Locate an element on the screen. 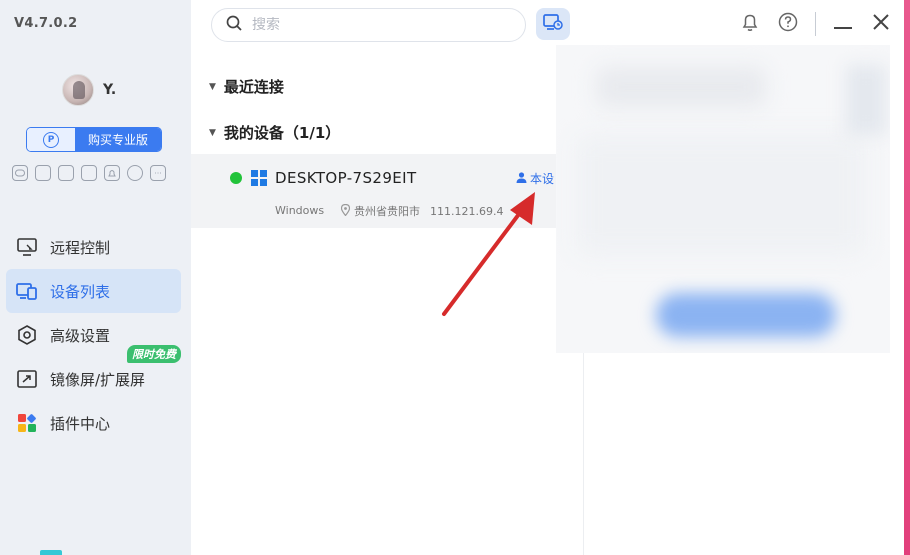 The height and width of the screenshot is (555, 910). sidebar-item-label: 远程控制 is located at coordinates (80, 247).